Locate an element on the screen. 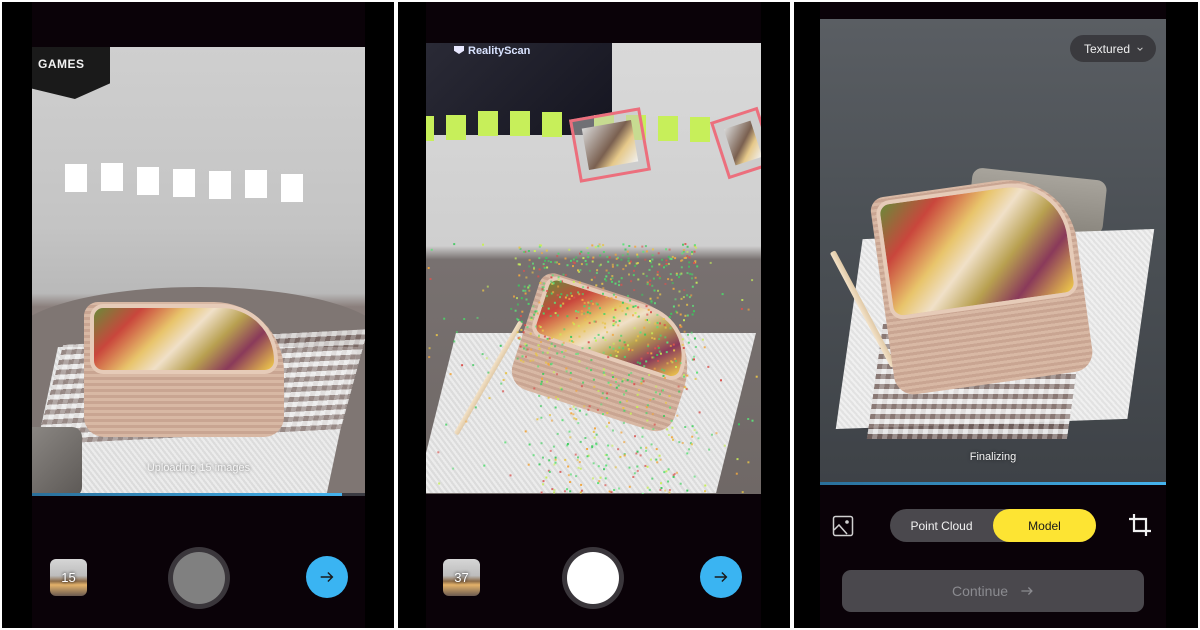  processing-progress-fill is located at coordinates (993, 483).